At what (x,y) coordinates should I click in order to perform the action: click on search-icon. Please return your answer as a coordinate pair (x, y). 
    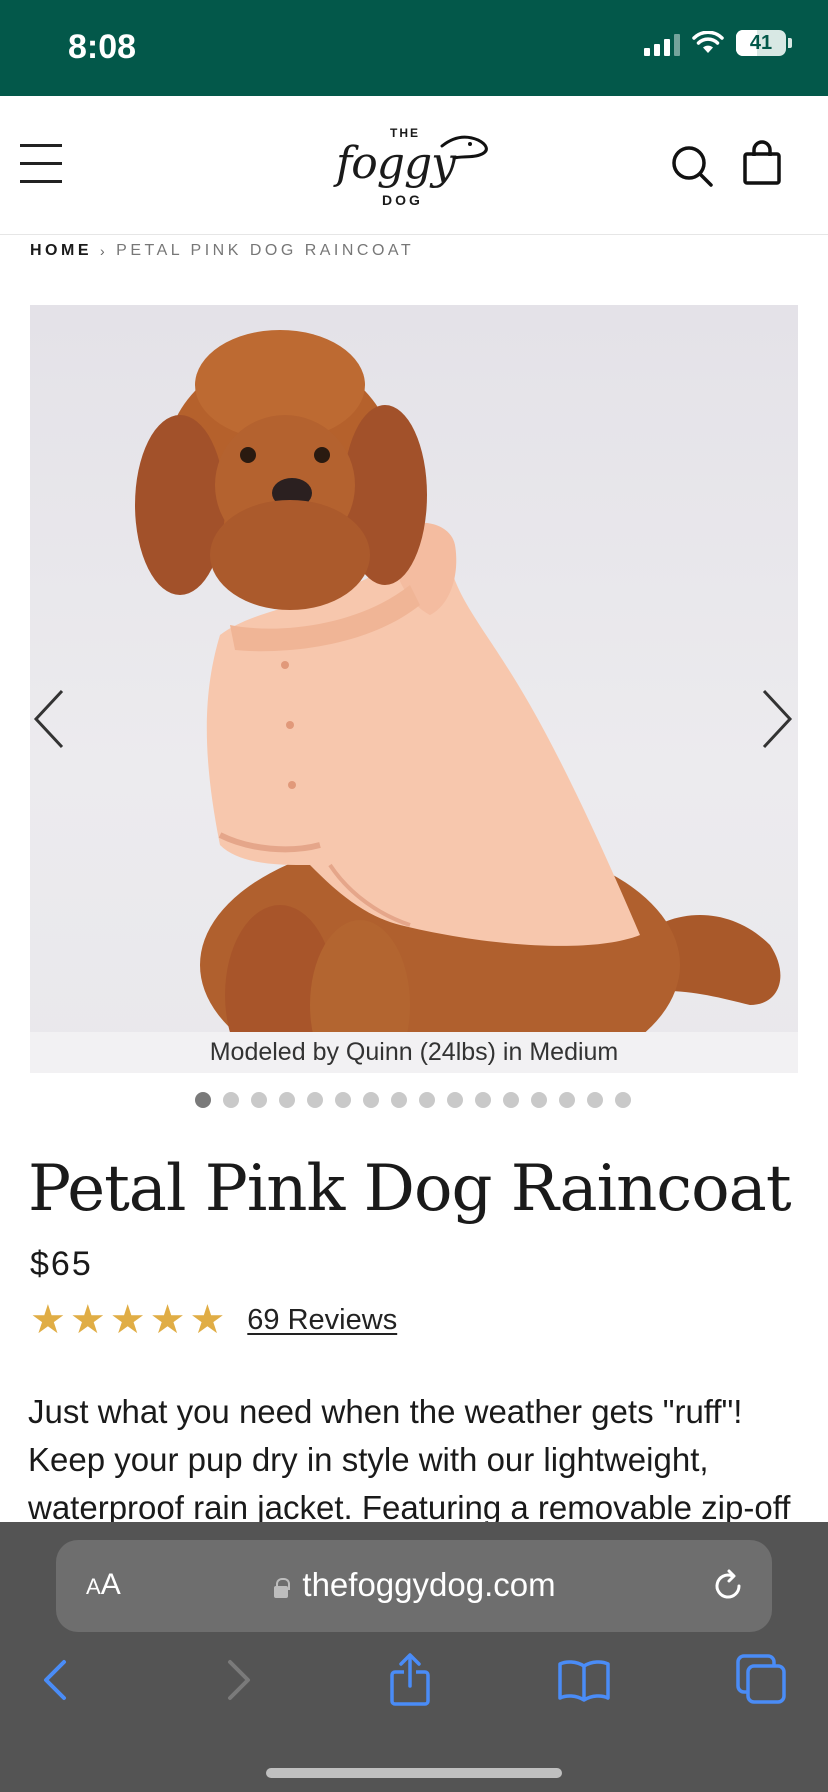
    Looking at the image, I should click on (692, 166).